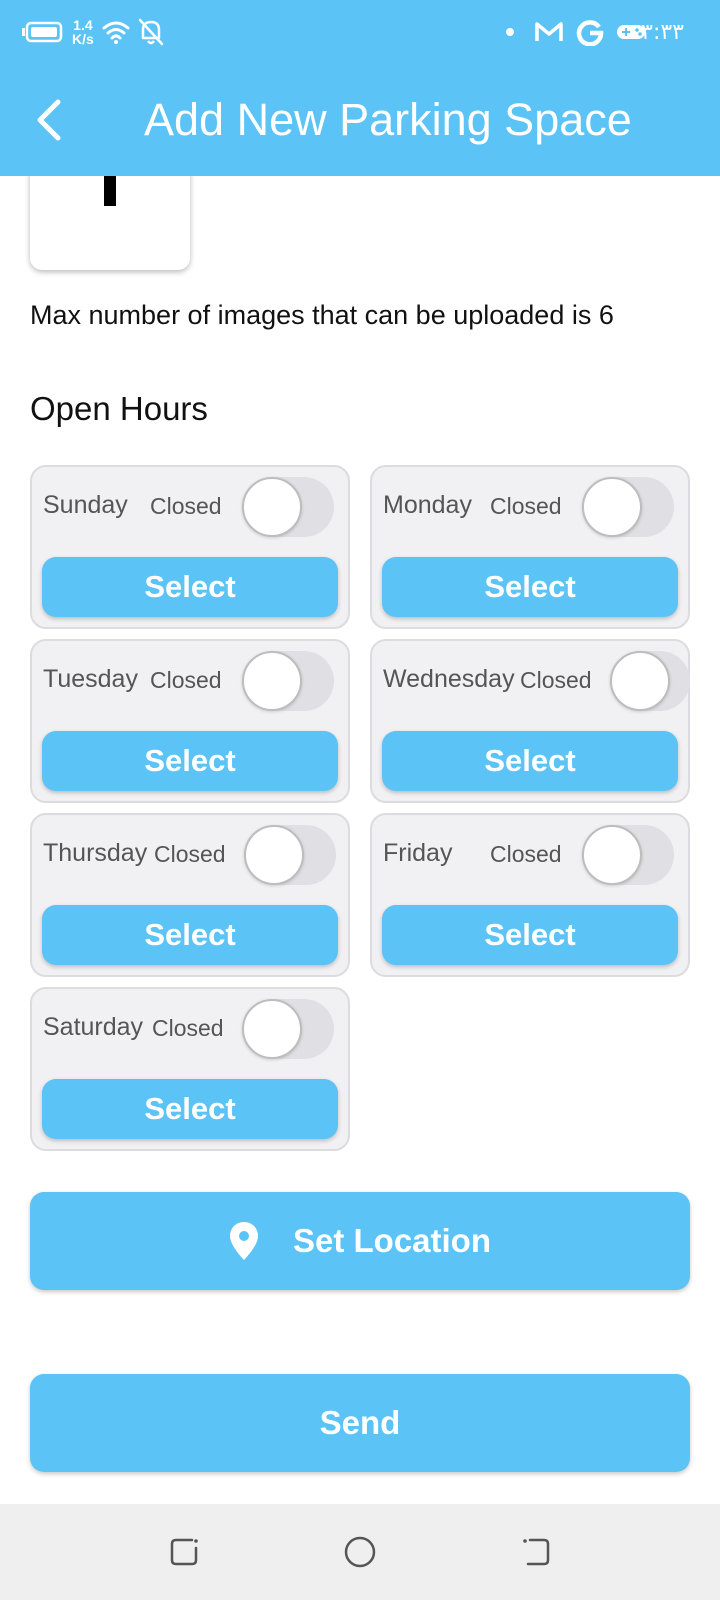  I want to click on day-name: Saturday, so click(93, 1027).